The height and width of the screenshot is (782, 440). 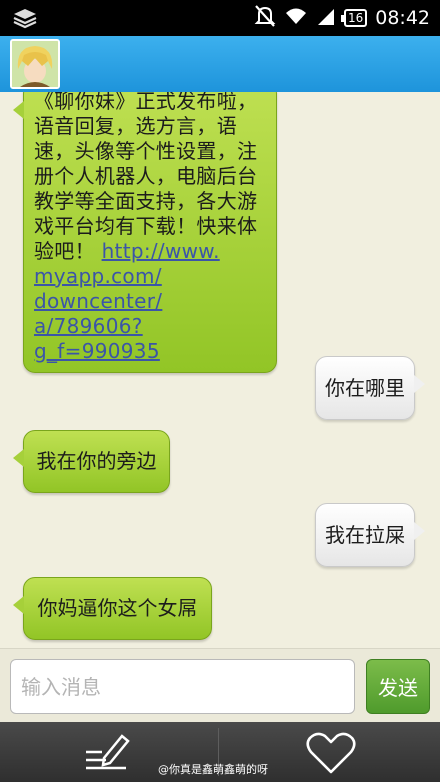 What do you see at coordinates (150, 301) in the screenshot?
I see `download-link: downcenter/` at bounding box center [150, 301].